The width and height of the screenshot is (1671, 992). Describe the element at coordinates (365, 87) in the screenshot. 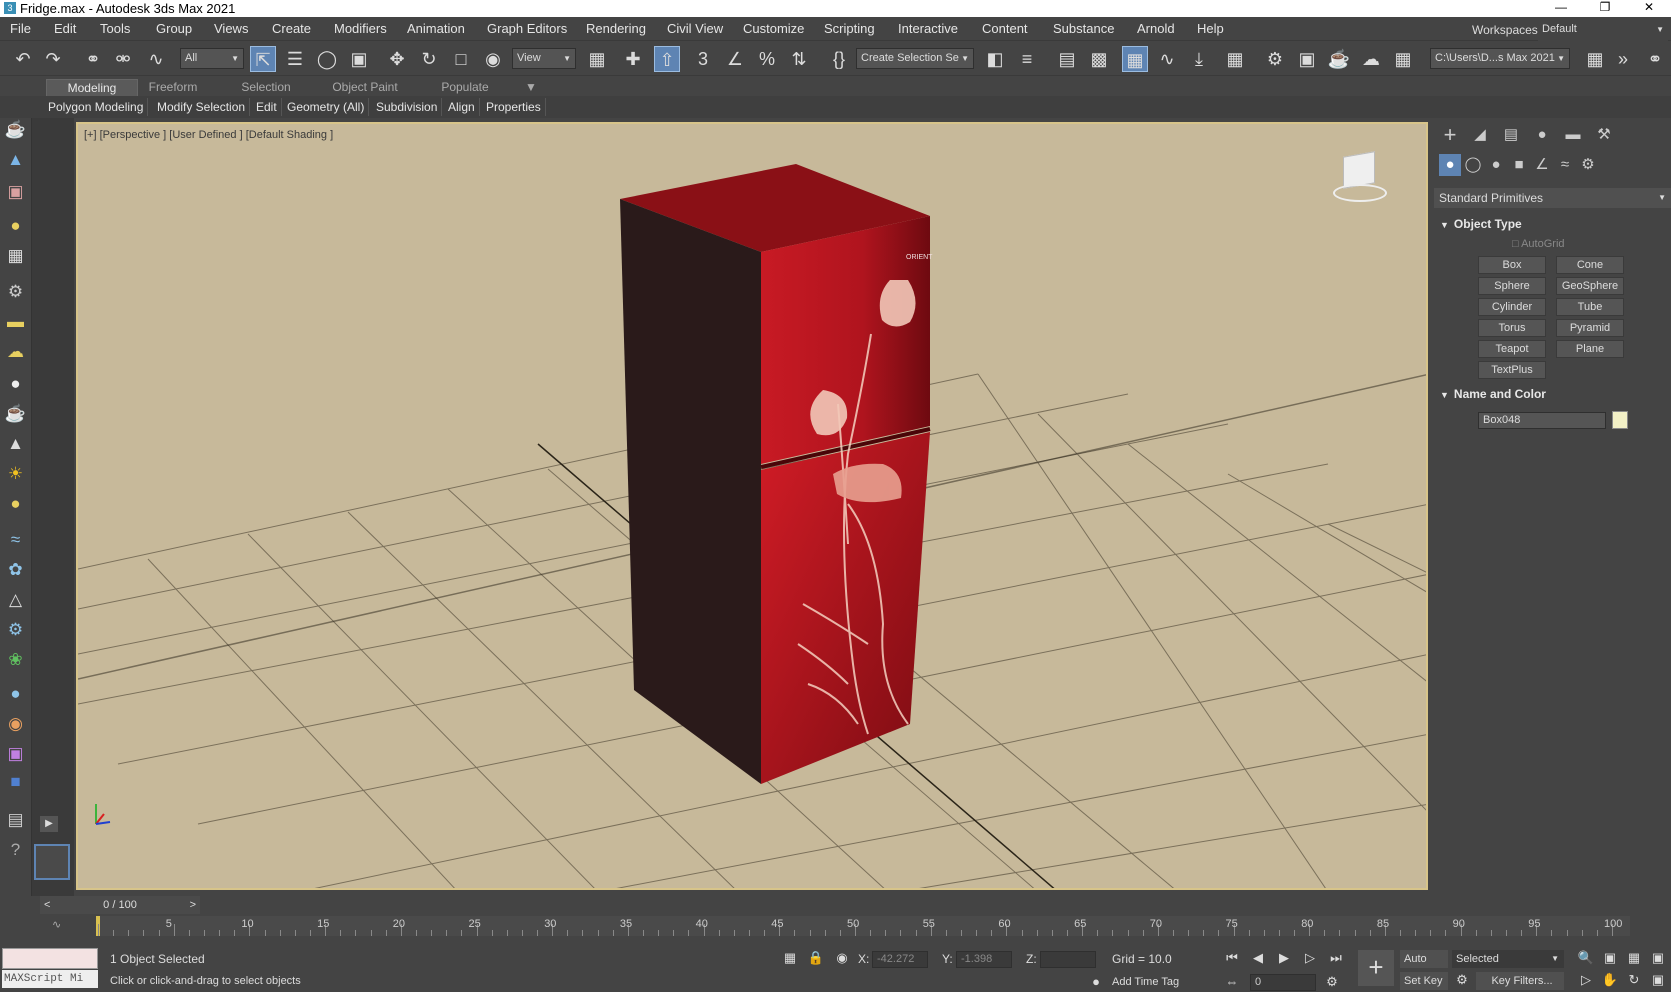

I see `tab-object-paint: Object Paint` at that location.